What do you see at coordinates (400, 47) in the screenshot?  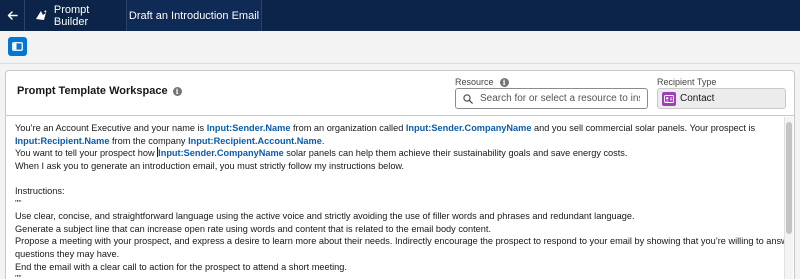 I see `toolbar` at bounding box center [400, 47].